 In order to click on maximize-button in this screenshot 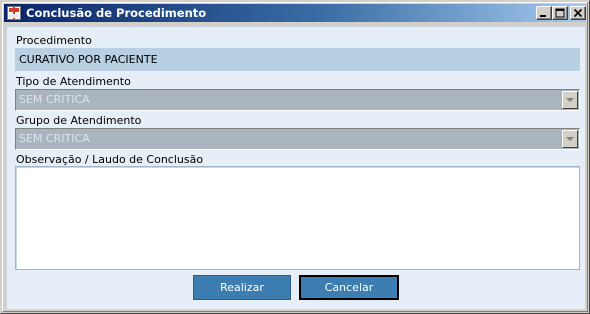, I will do `click(560, 13)`.